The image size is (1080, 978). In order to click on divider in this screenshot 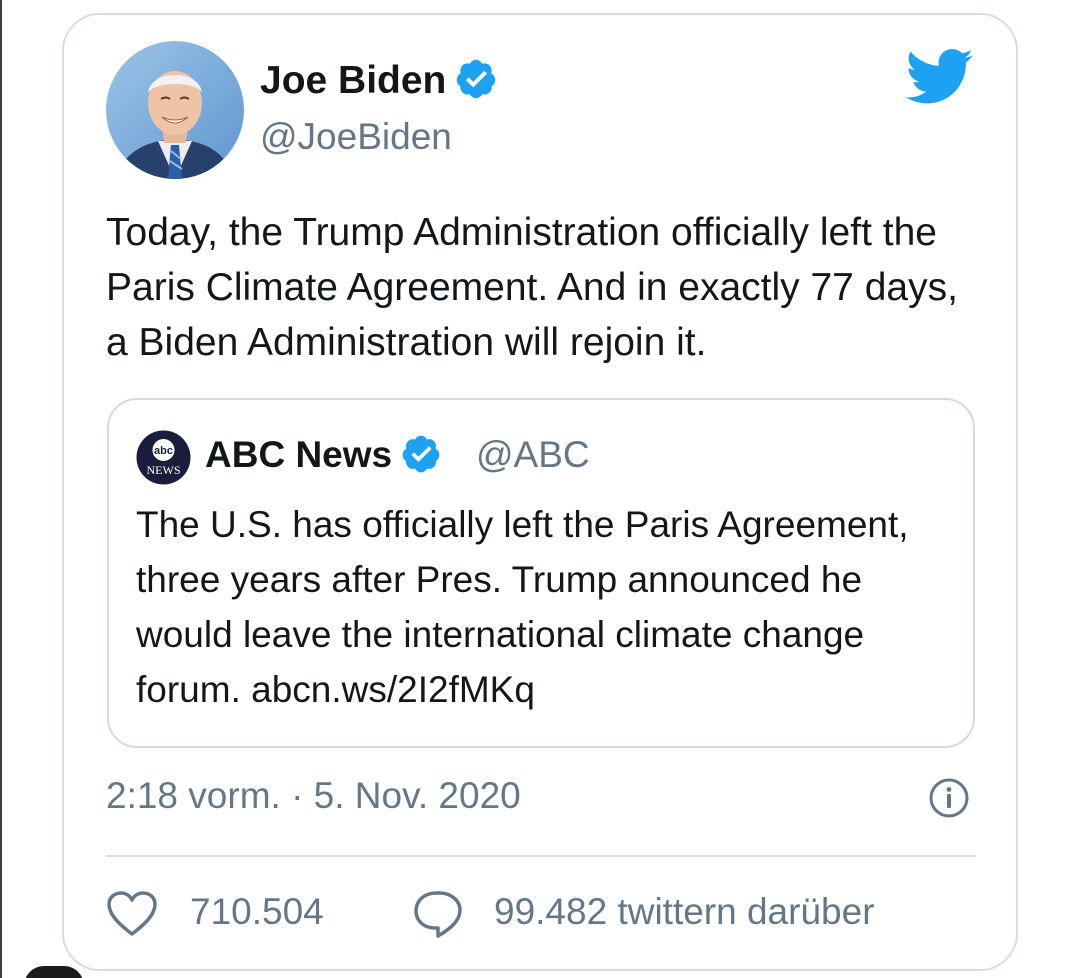, I will do `click(541, 856)`.